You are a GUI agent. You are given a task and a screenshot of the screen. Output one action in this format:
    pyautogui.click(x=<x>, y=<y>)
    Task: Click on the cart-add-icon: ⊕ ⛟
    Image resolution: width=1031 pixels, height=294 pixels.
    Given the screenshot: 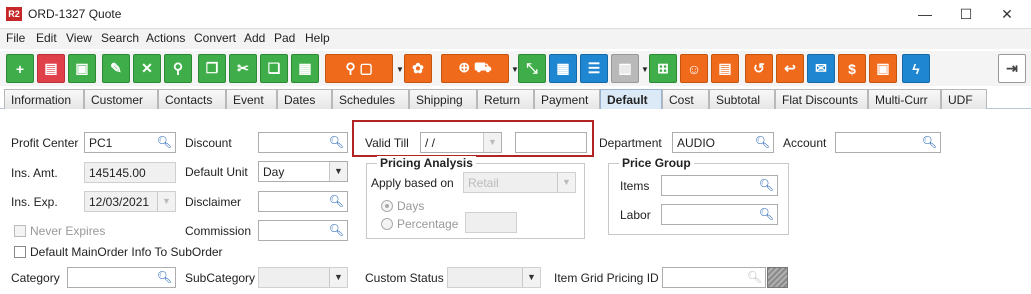 What is the action you would take?
    pyautogui.click(x=475, y=68)
    